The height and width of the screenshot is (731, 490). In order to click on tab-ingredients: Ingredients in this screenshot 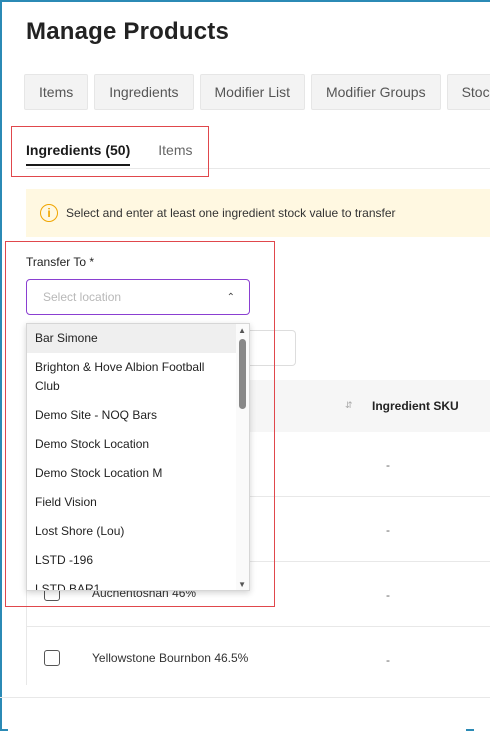, I will do `click(144, 92)`.